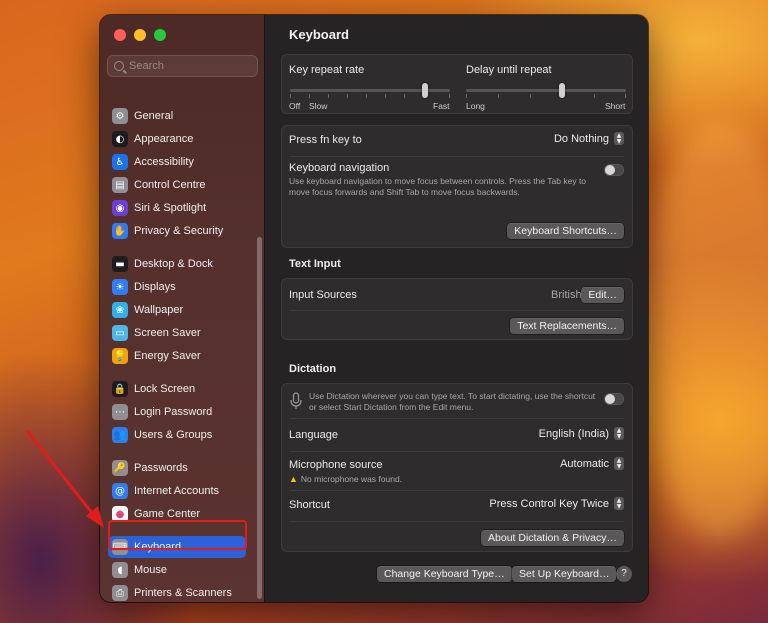  I want to click on fn-key-popup: Do Nothing ▲ ▼, so click(589, 138).